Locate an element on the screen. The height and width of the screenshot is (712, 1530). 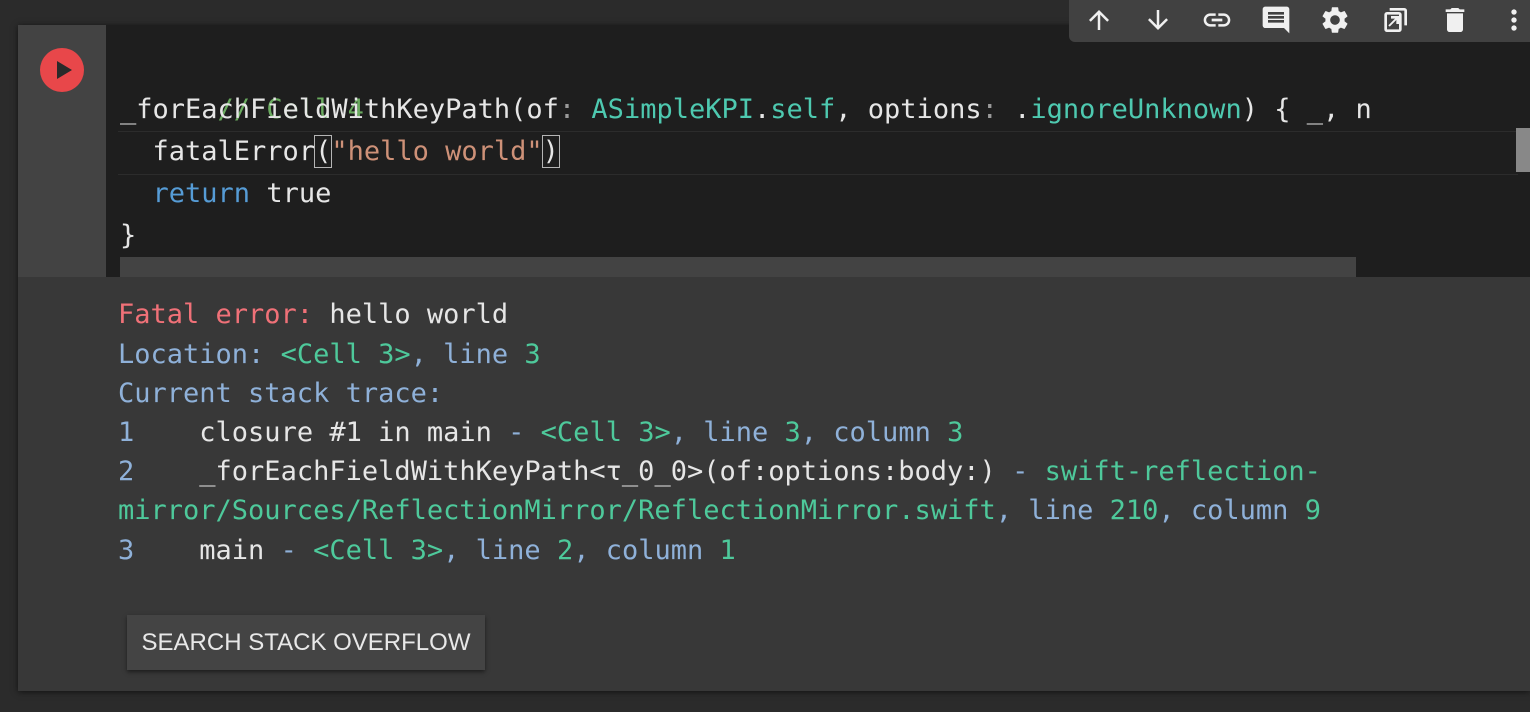
cell-toolbar is located at coordinates (1299, 21).